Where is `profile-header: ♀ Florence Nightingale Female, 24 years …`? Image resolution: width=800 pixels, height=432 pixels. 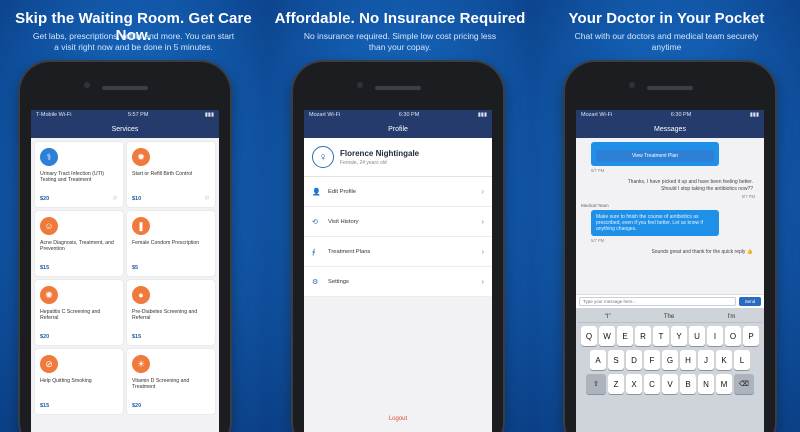 profile-header: ♀ Florence Nightingale Female, 24 years … is located at coordinates (398, 157).